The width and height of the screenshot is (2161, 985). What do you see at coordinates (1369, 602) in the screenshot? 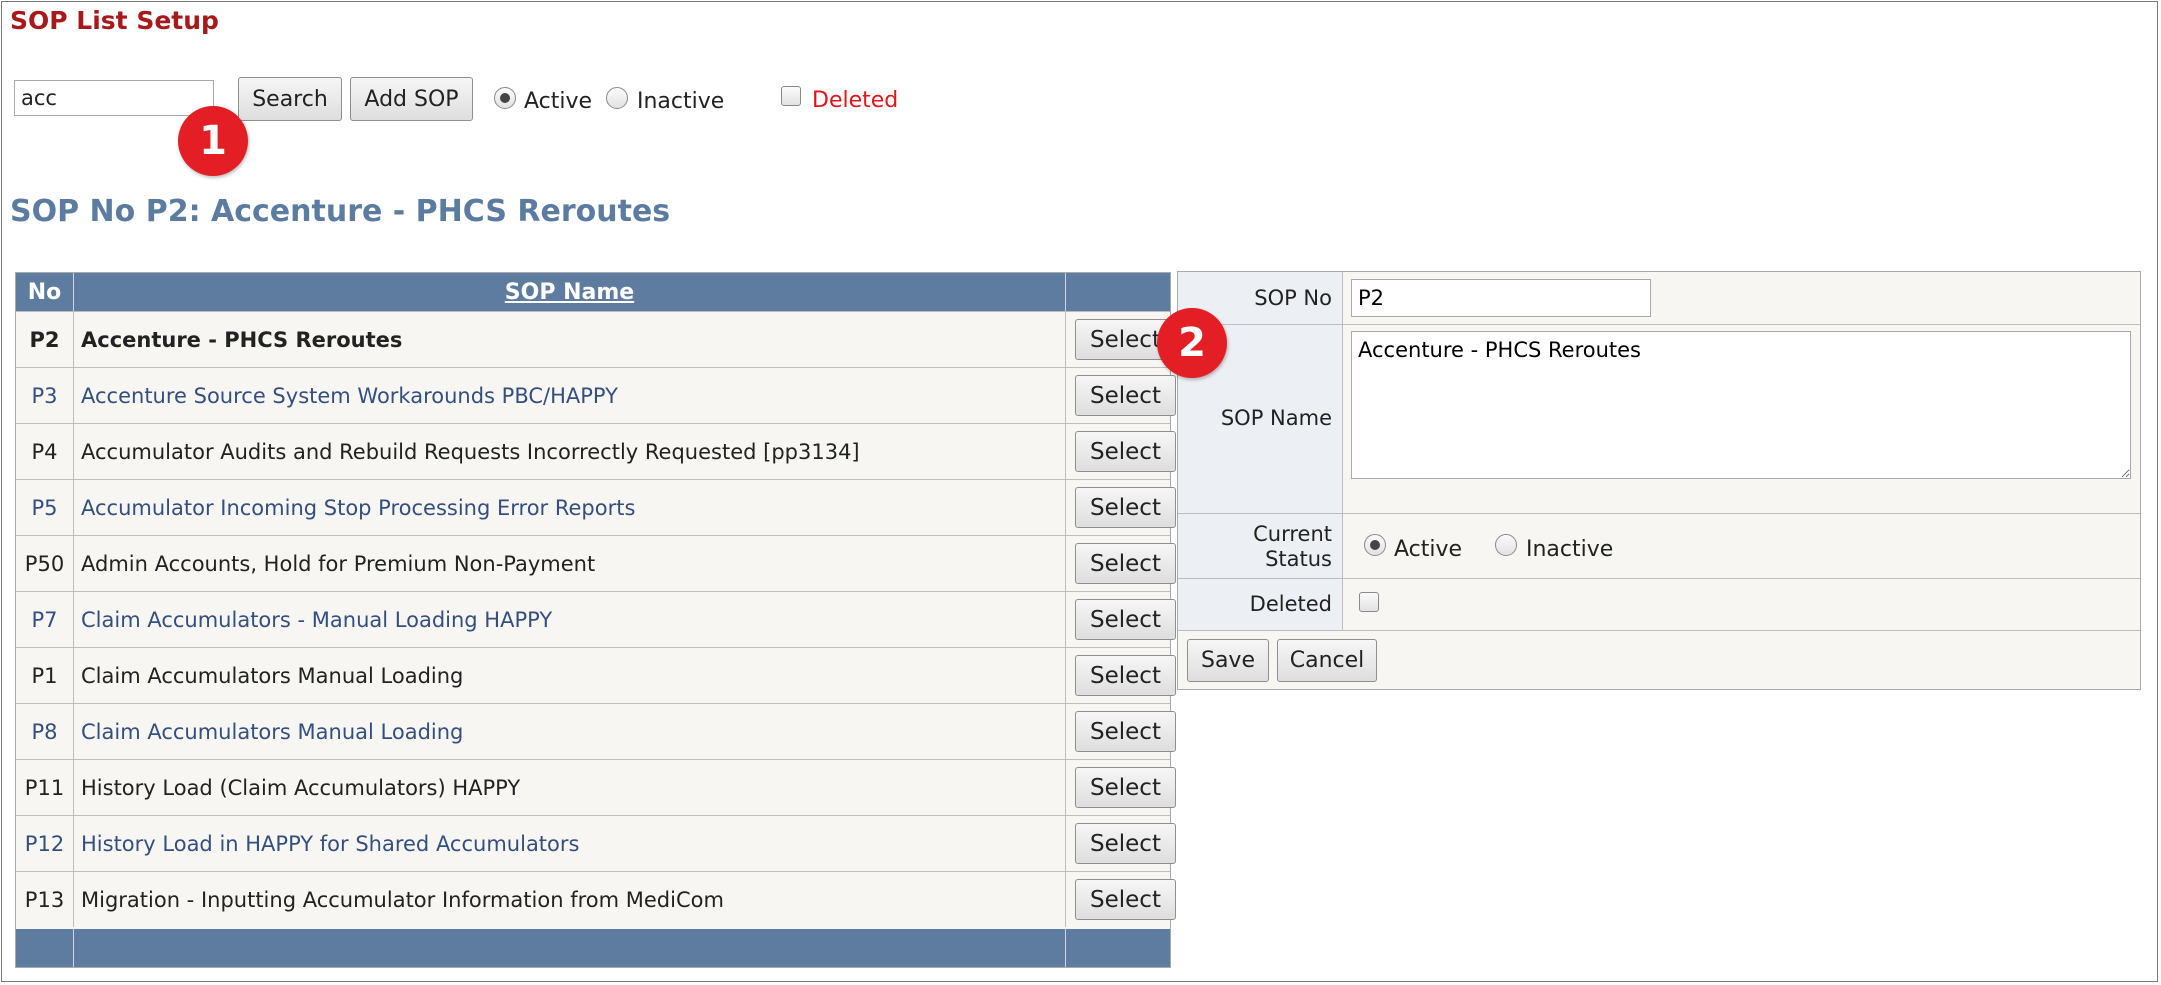
I see `deleted-checkbox` at bounding box center [1369, 602].